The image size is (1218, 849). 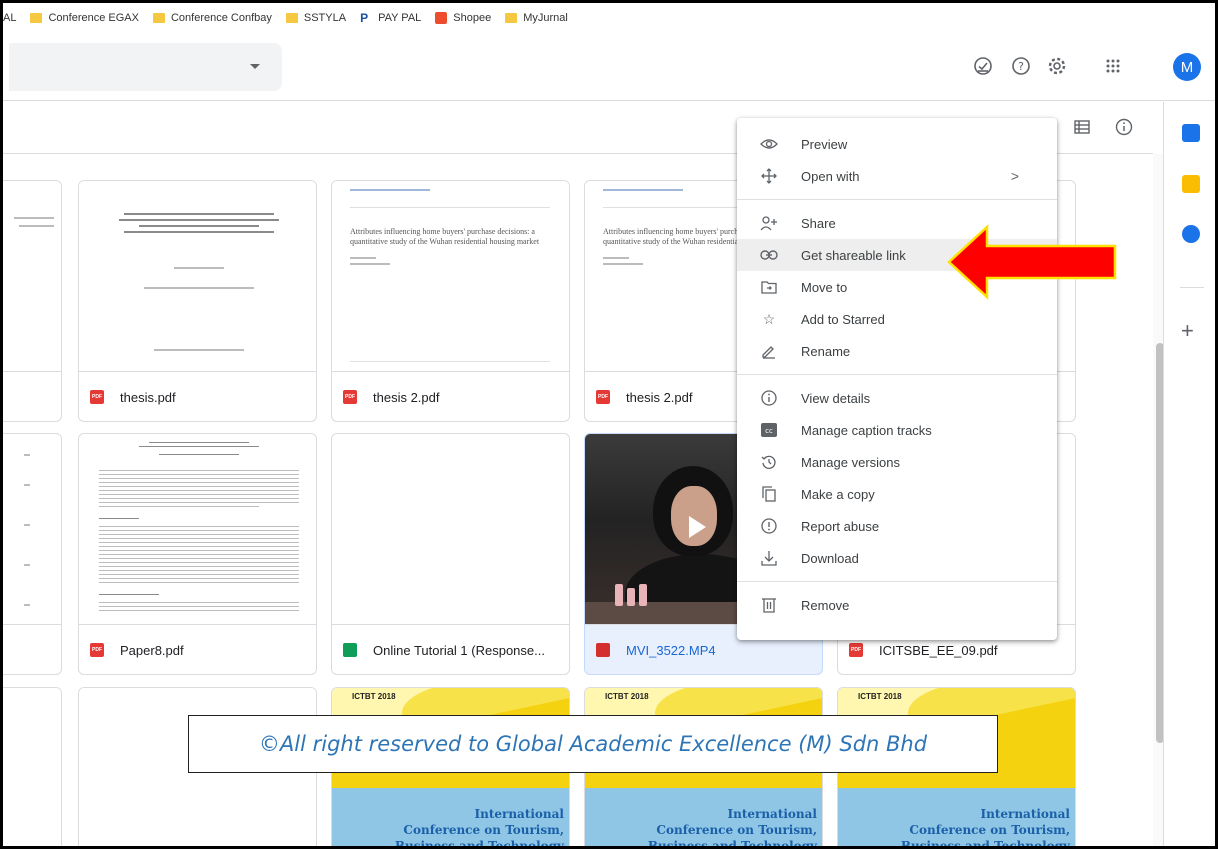 I want to click on report-icon, so click(x=769, y=526).